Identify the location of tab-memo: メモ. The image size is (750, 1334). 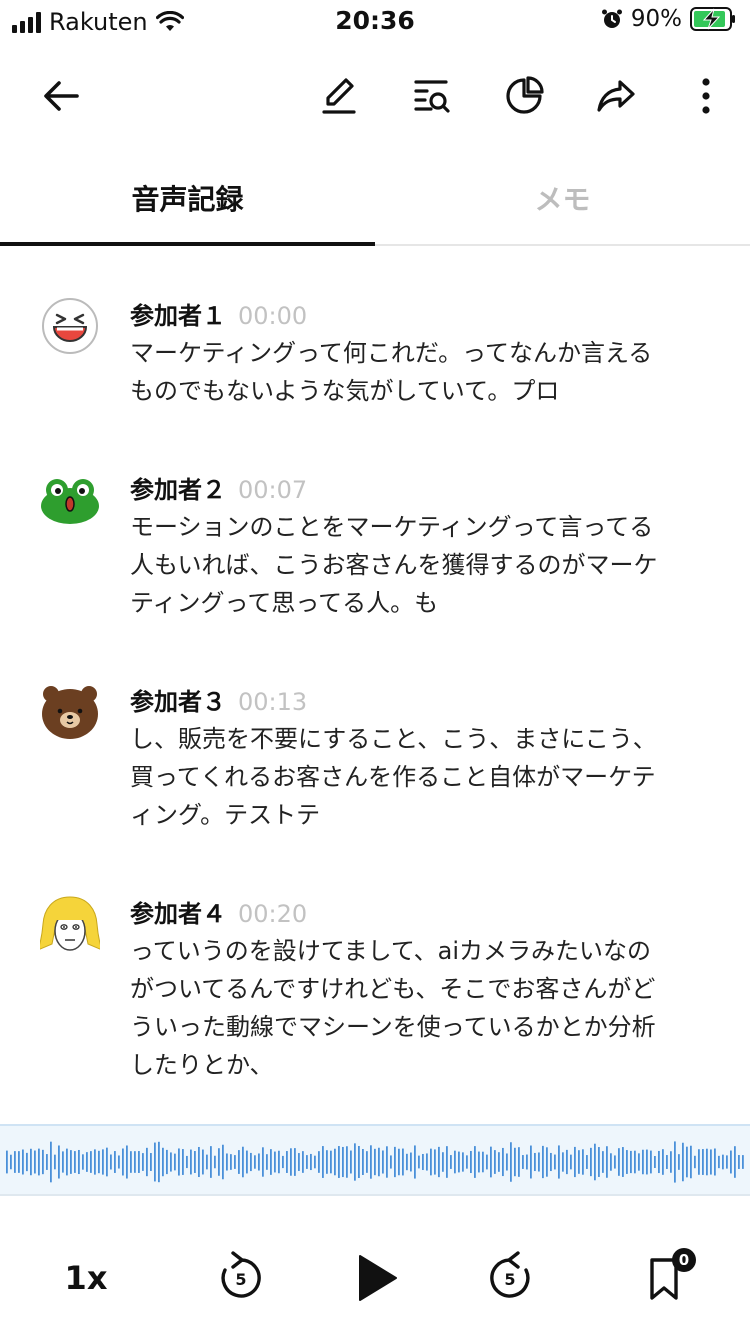
(562, 198).